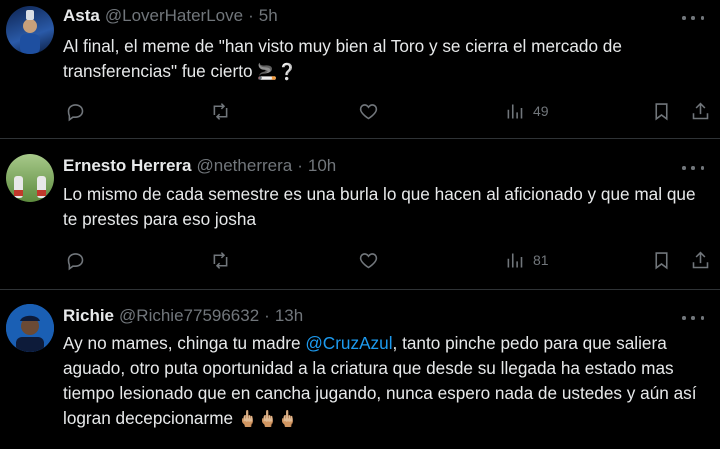 This screenshot has height=449, width=720. I want to click on tweet-text-before: Ay no mames, chinga tu madre, so click(184, 343).